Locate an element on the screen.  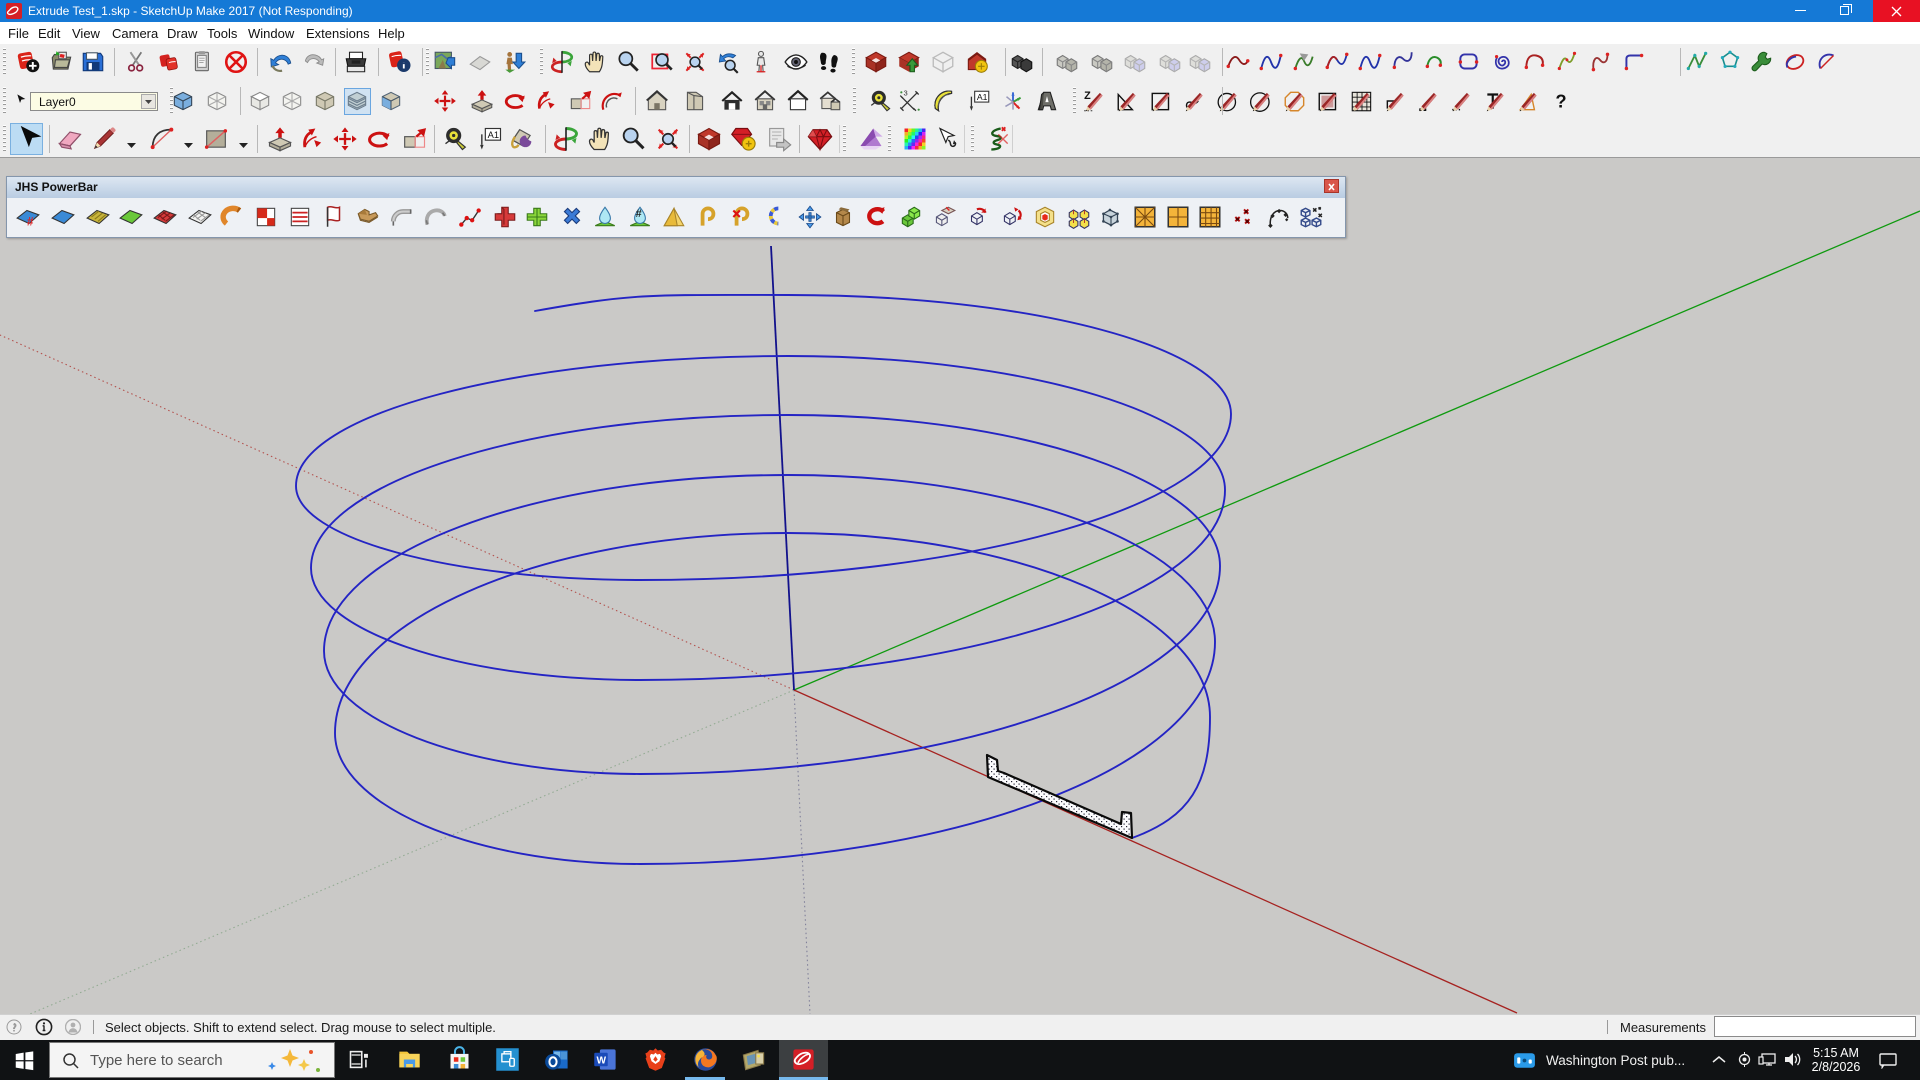
svg-text: 3 is located at coordinates (906, 93).